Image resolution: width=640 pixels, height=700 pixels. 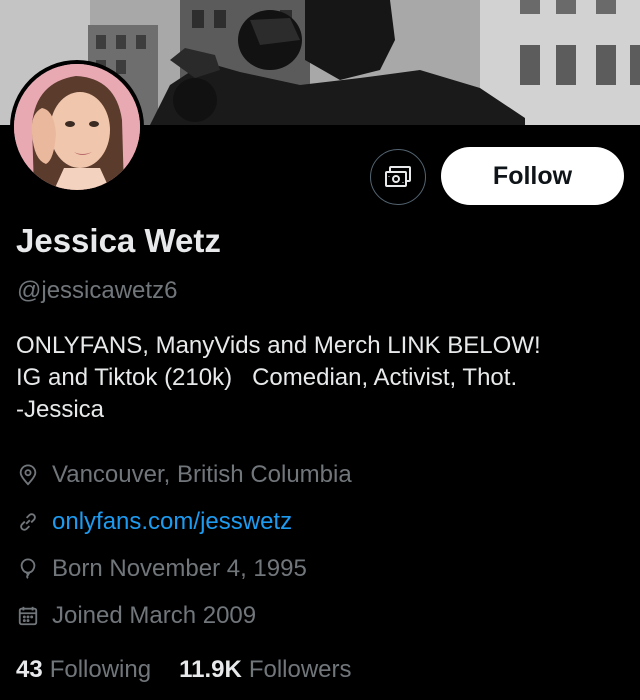 I want to click on followers-label: Followers, so click(x=300, y=669).